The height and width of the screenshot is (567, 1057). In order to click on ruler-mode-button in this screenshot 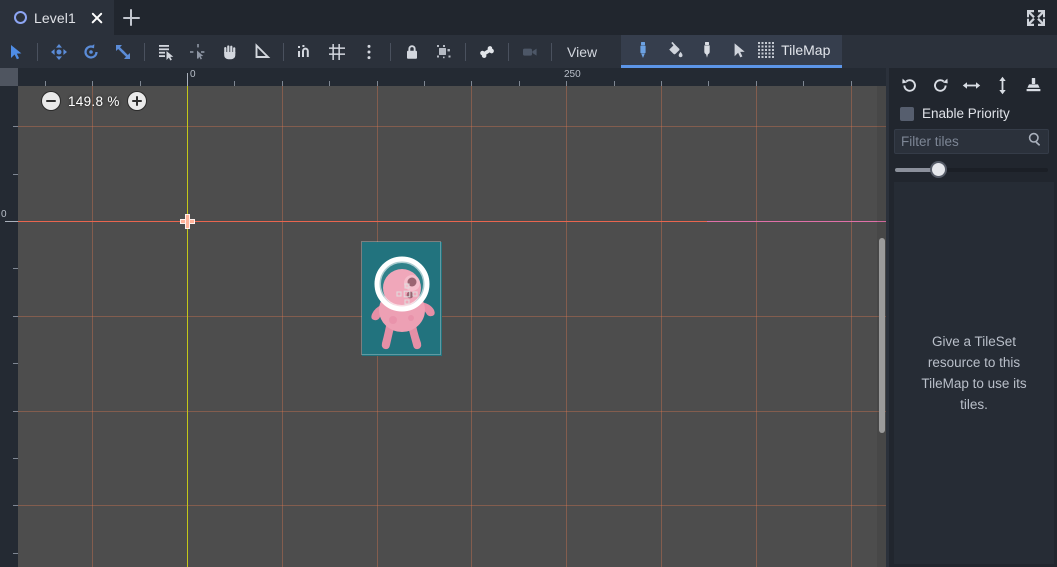, I will do `click(262, 52)`.